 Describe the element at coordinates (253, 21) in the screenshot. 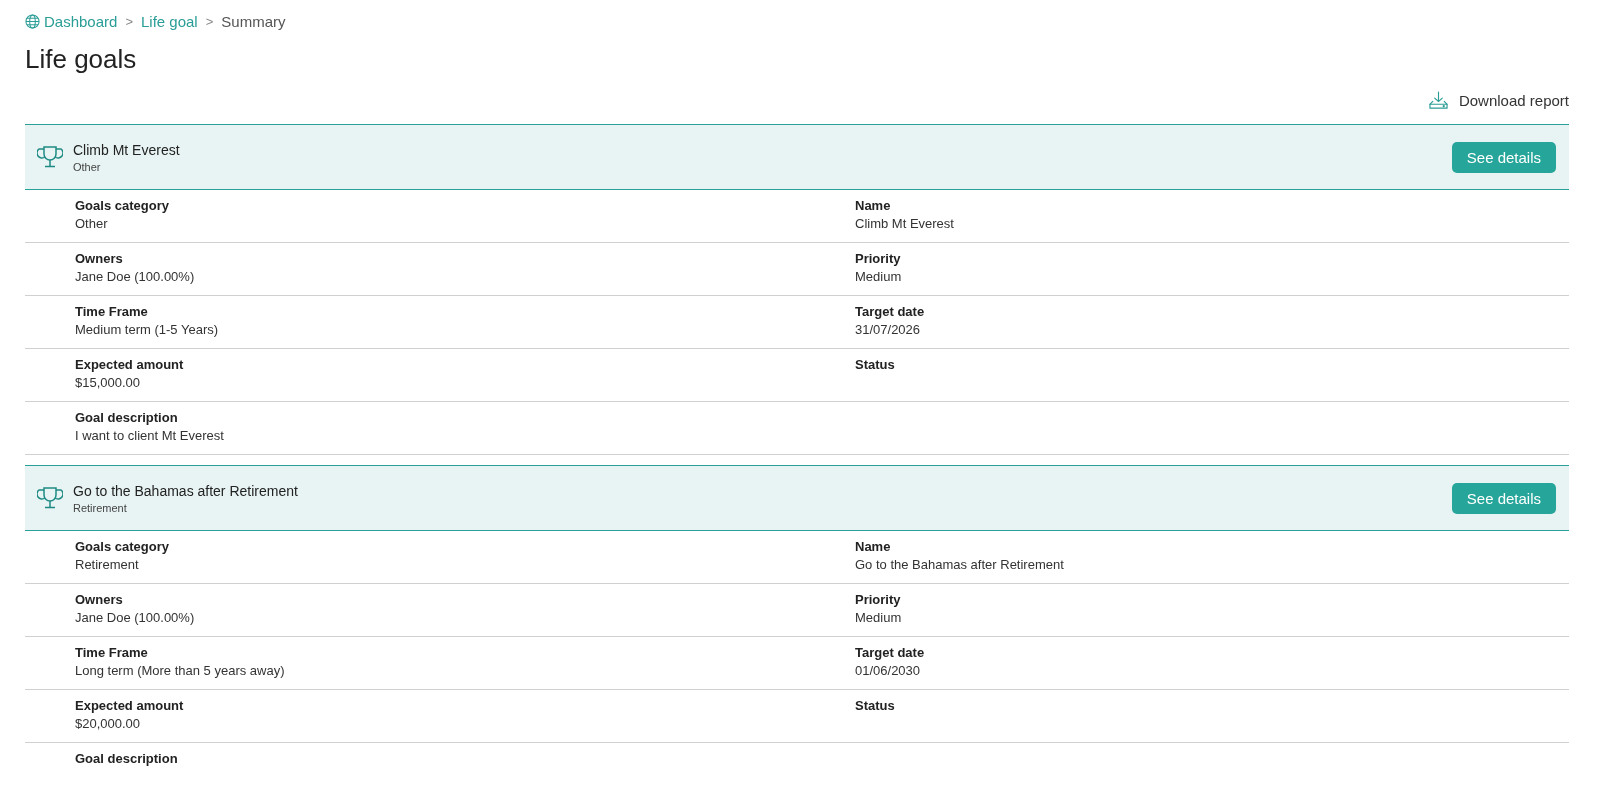

I see `breadcrumb-current: Summary` at that location.